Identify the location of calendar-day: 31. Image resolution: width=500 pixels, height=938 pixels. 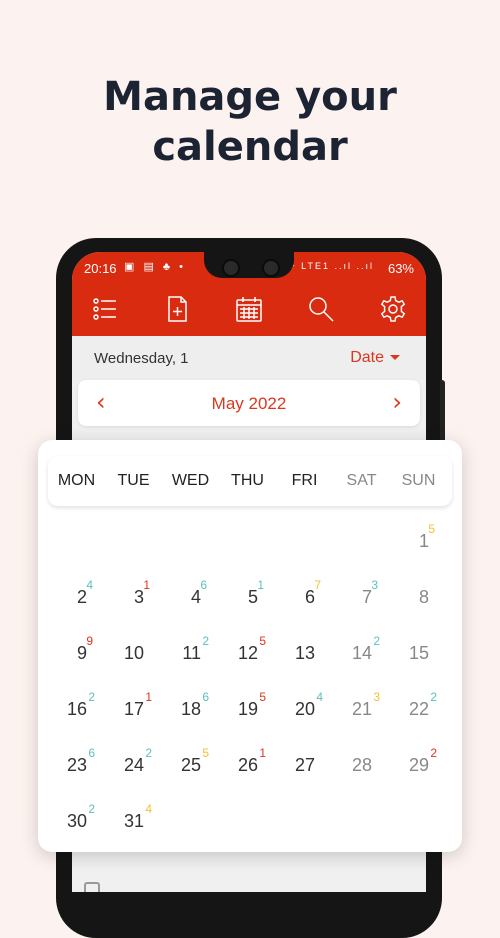
(133, 596).